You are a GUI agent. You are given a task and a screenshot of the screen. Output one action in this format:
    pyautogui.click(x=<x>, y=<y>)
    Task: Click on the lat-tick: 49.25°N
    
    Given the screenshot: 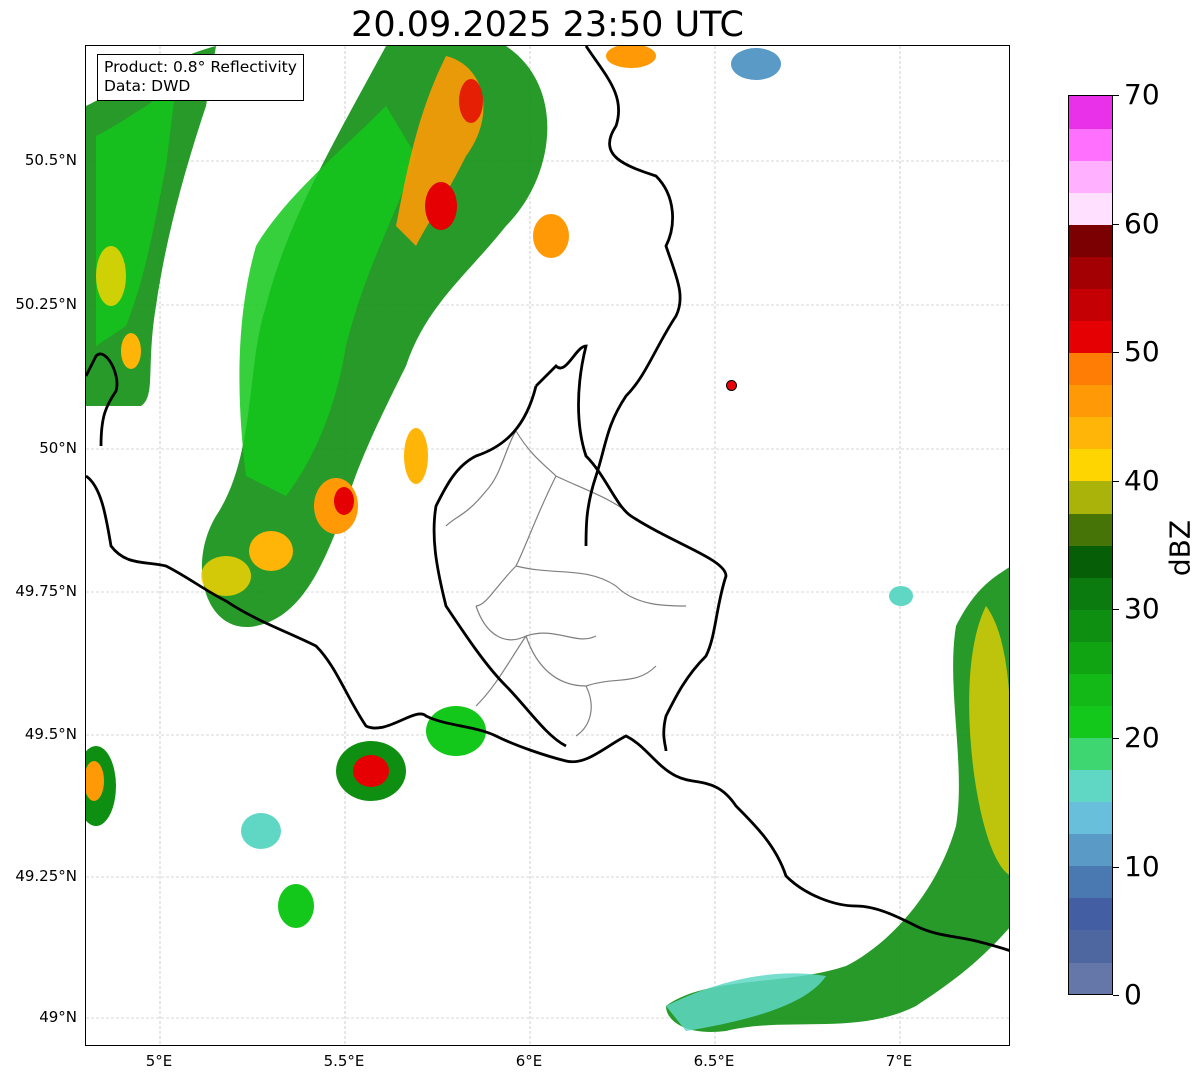 What is the action you would take?
    pyautogui.click(x=46, y=876)
    